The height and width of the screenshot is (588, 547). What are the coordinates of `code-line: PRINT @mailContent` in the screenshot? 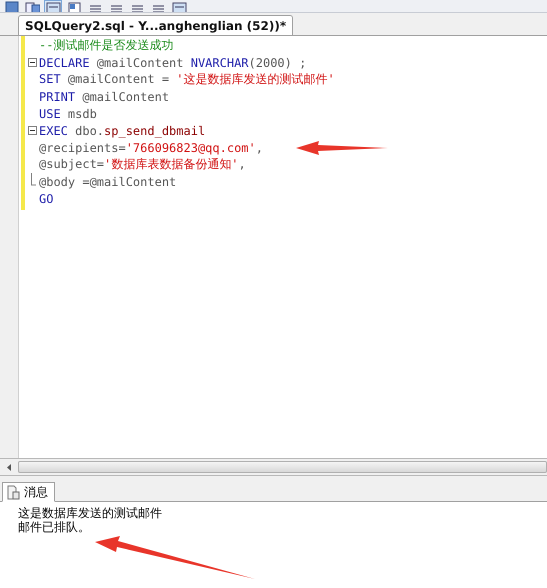 It's located at (104, 97).